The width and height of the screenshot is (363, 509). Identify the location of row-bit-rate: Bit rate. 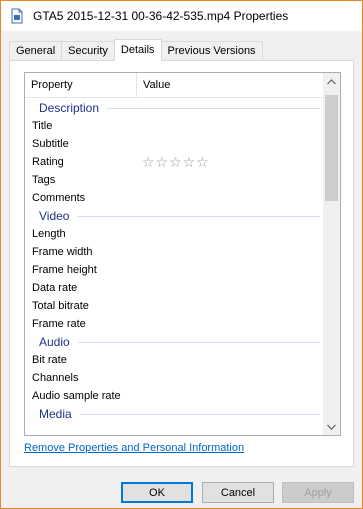
(174, 360).